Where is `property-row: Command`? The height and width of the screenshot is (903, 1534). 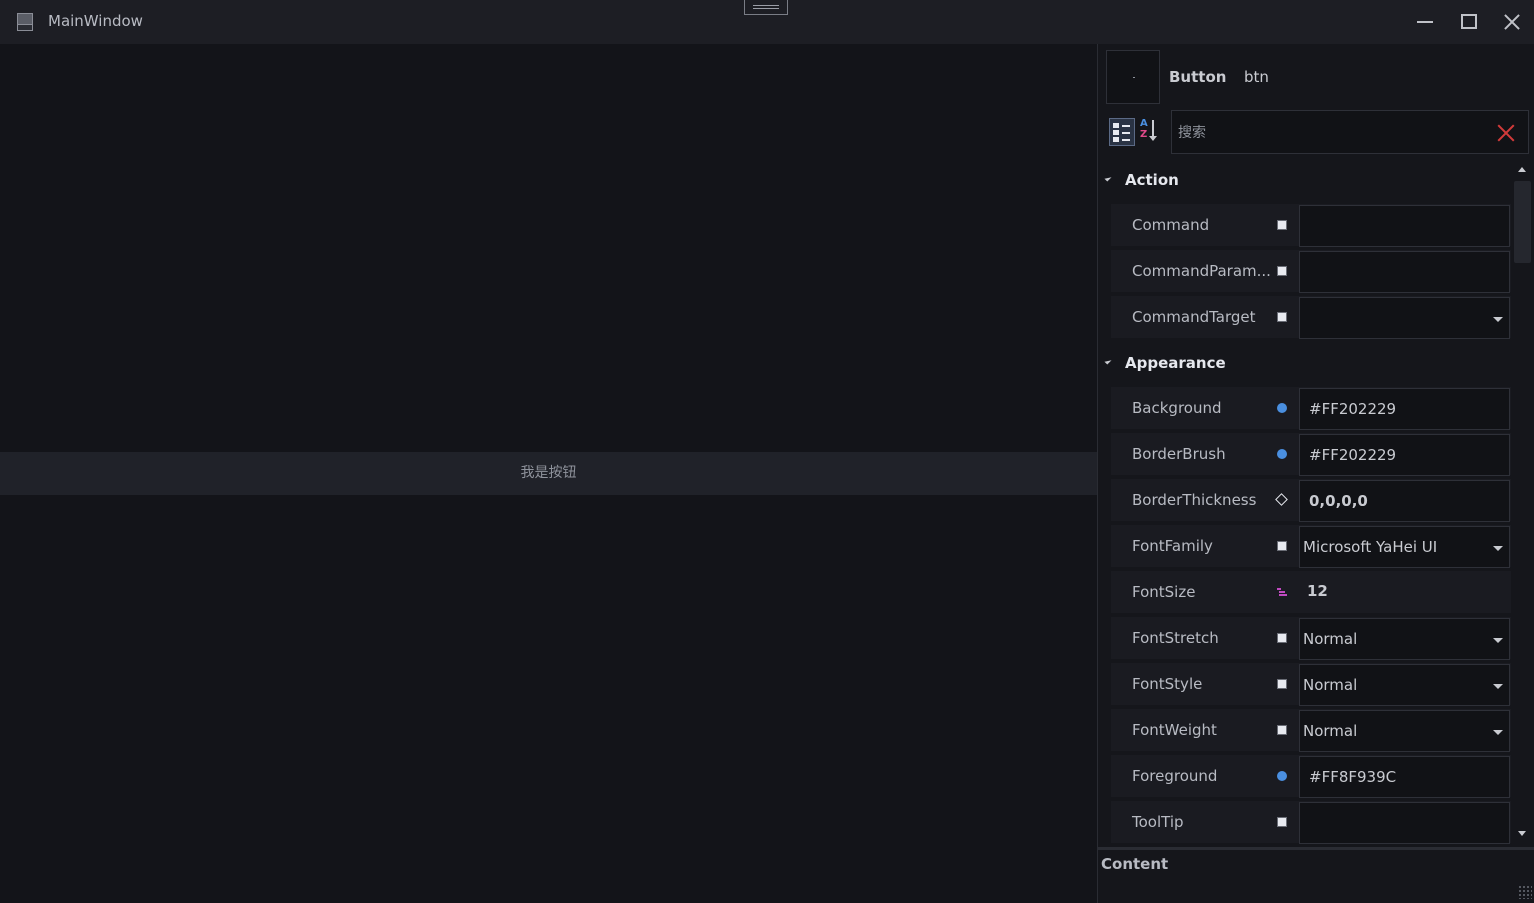 property-row: Command is located at coordinates (1311, 226).